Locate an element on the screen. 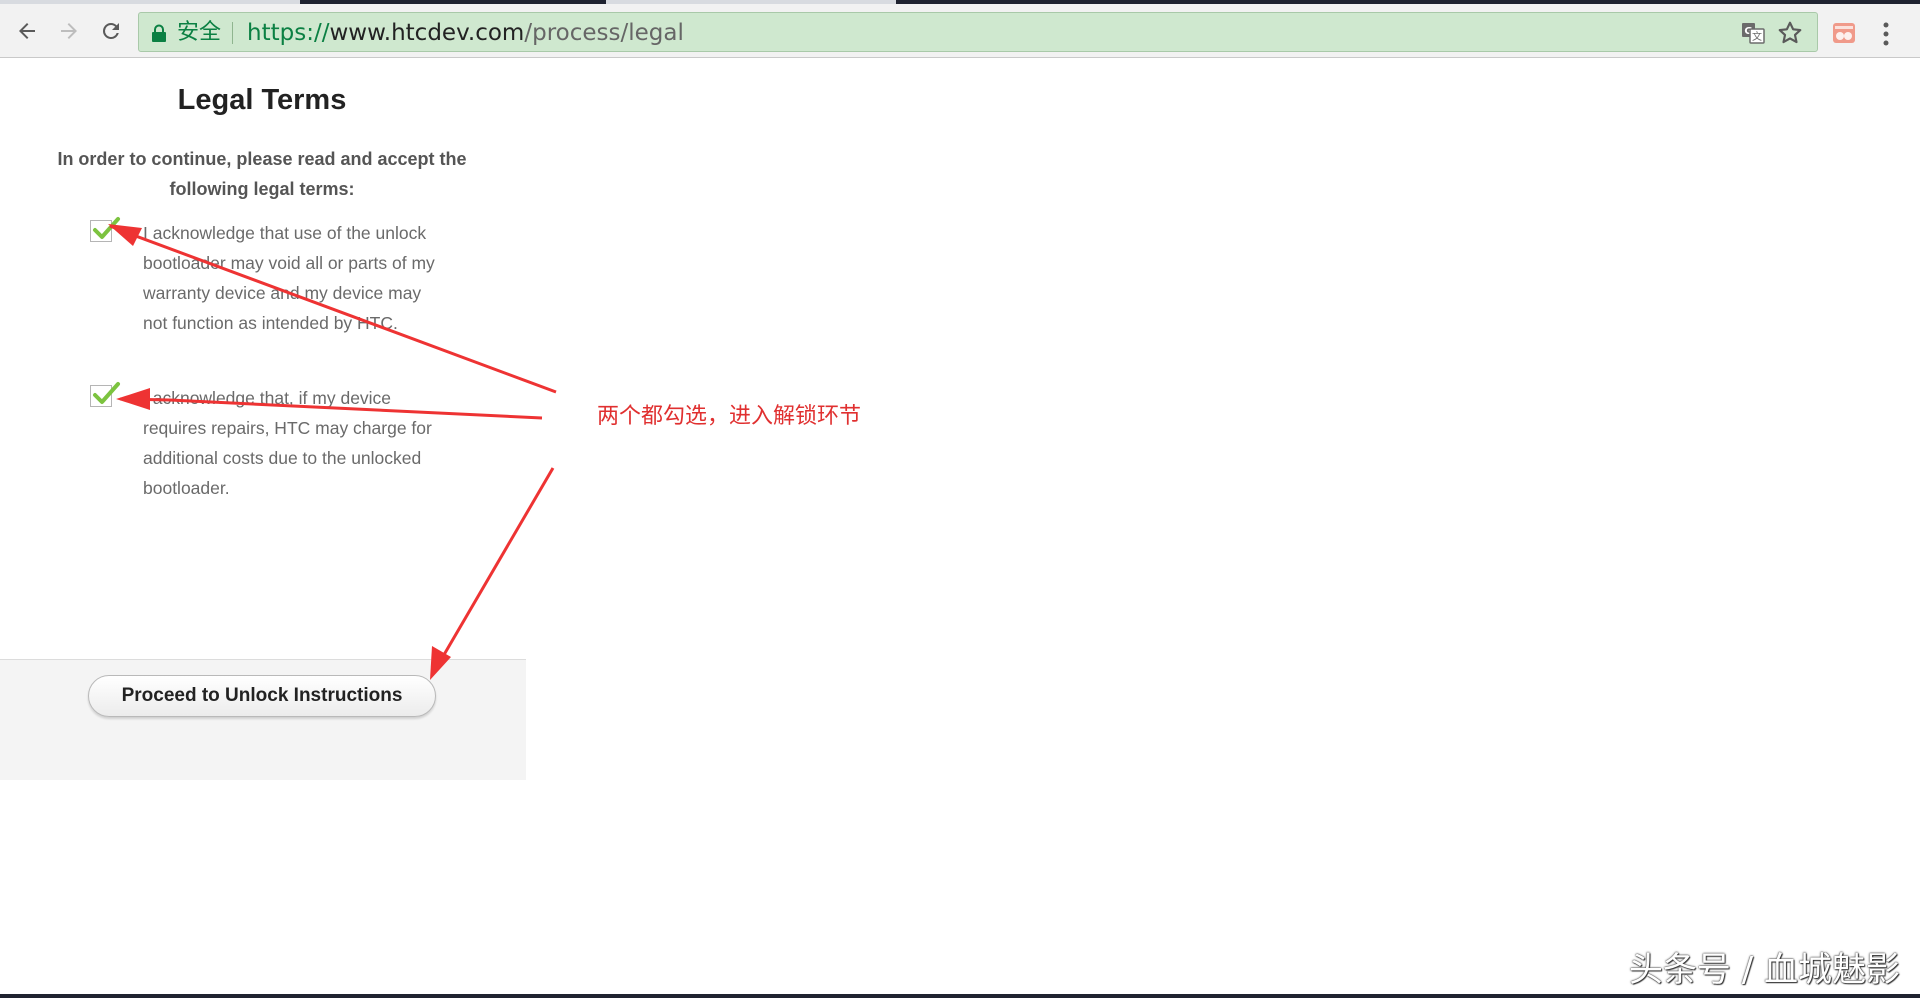  page-title: Legal Terms is located at coordinates (262, 100).